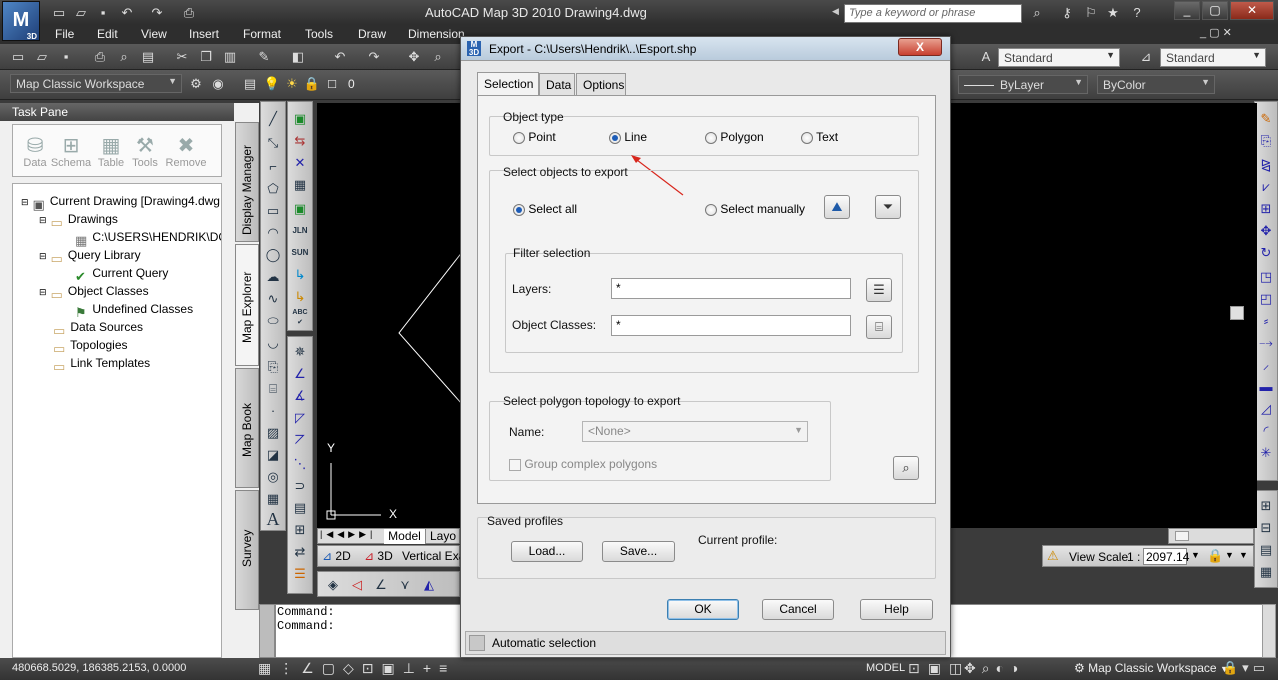  What do you see at coordinates (121, 274) in the screenshot?
I see `tree-node-current-query: ✔ Current Query` at bounding box center [121, 274].